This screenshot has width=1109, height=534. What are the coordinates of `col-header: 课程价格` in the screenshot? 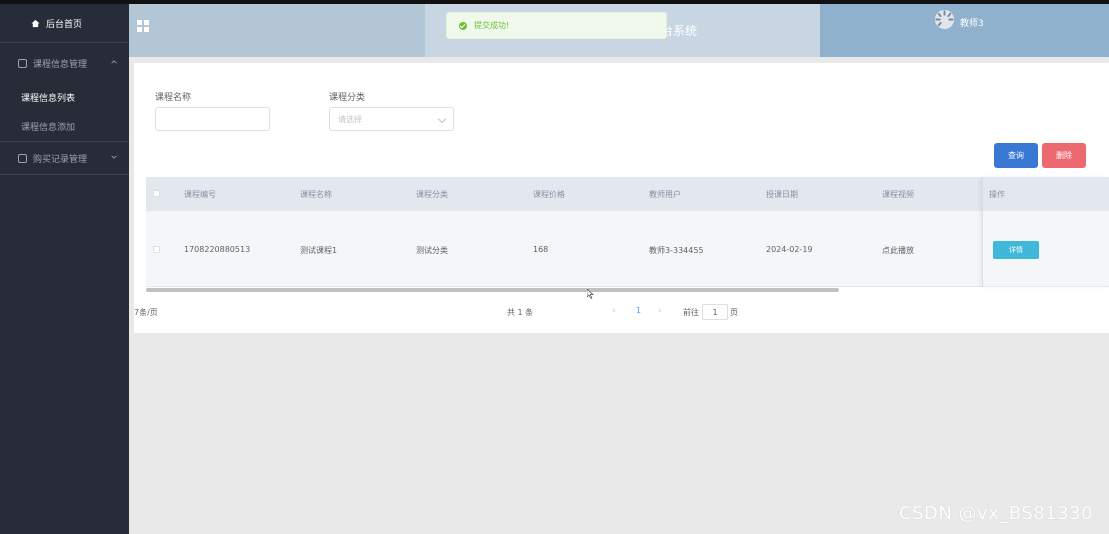 It's located at (549, 194).